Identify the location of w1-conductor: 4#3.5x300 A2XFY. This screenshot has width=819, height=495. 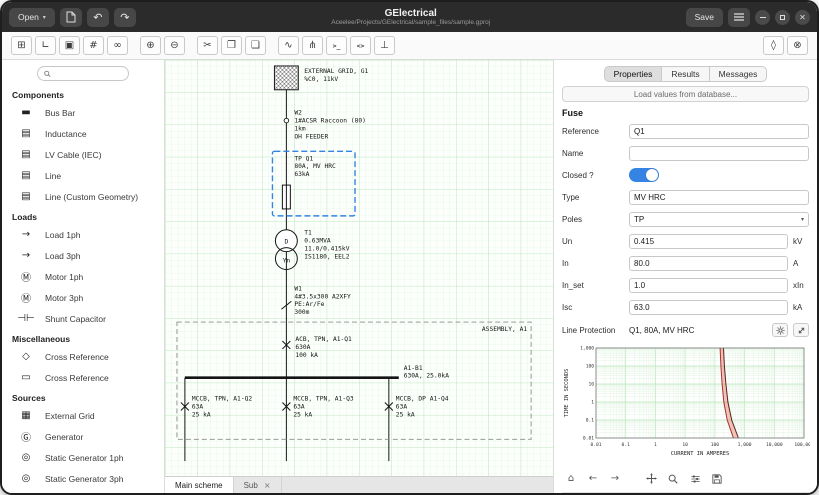
(322, 296).